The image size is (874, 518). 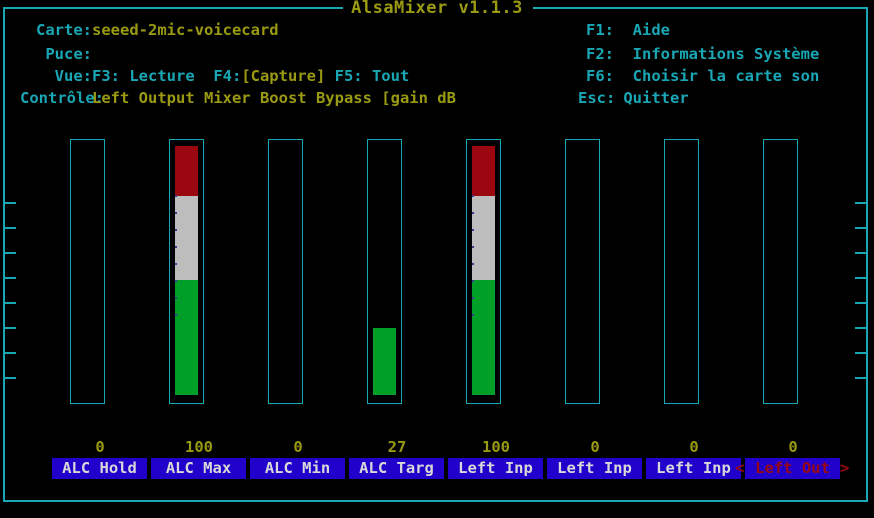 I want to click on f1-action: Aide, so click(x=651, y=30).